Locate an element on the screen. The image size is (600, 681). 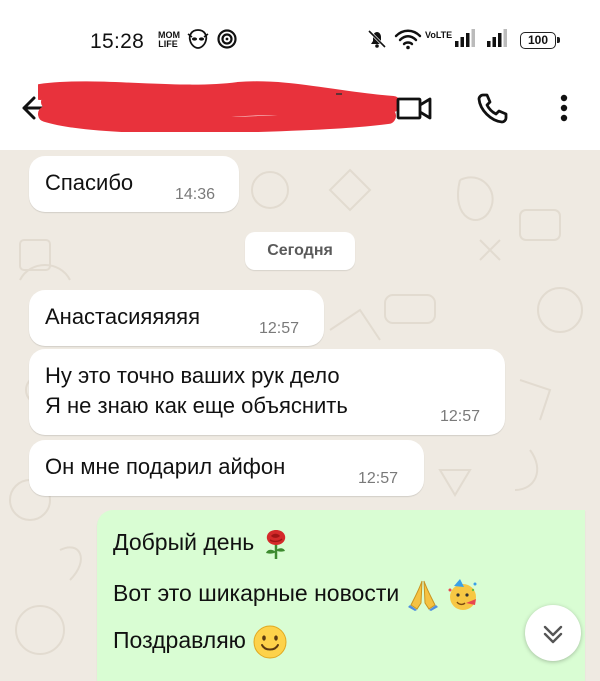
more-vert-icon is located at coordinates (564, 108).